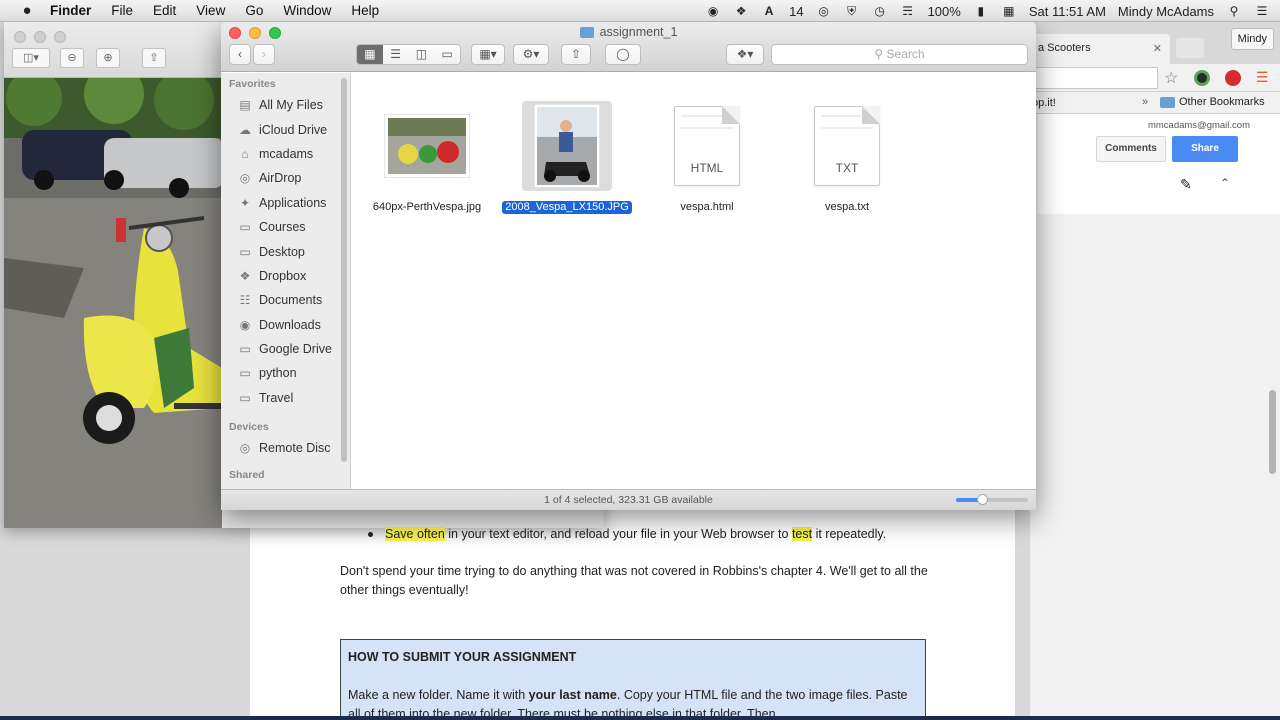 This screenshot has width=1280, height=720. I want to click on file-name: 640px-PerthVespa.jpg, so click(427, 207).